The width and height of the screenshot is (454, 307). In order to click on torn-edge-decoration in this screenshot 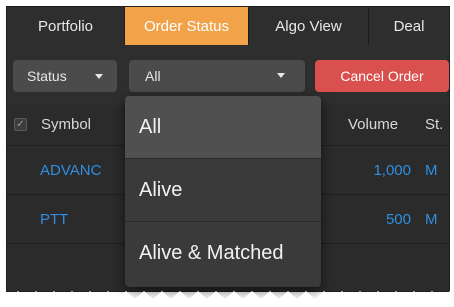, I will do `click(227, 299)`.